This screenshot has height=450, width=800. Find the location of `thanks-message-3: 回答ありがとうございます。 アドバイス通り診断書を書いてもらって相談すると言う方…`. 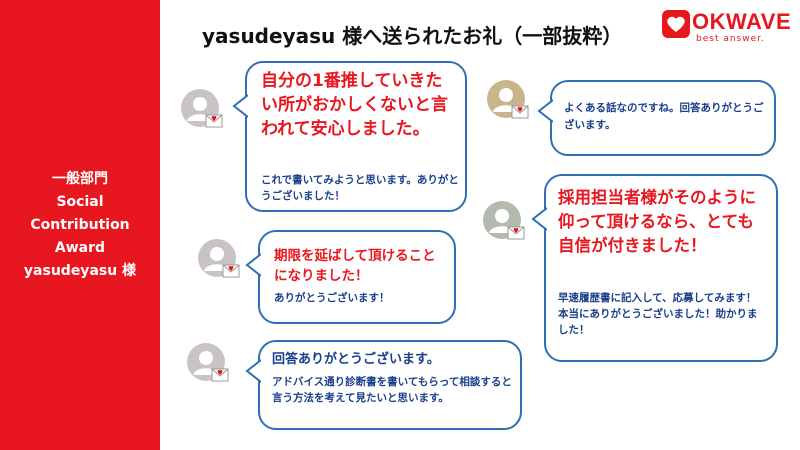

thanks-message-3: 回答ありがとうございます。 アドバイス通り診断書を書いてもらって相談すると言う方… is located at coordinates (383, 385).